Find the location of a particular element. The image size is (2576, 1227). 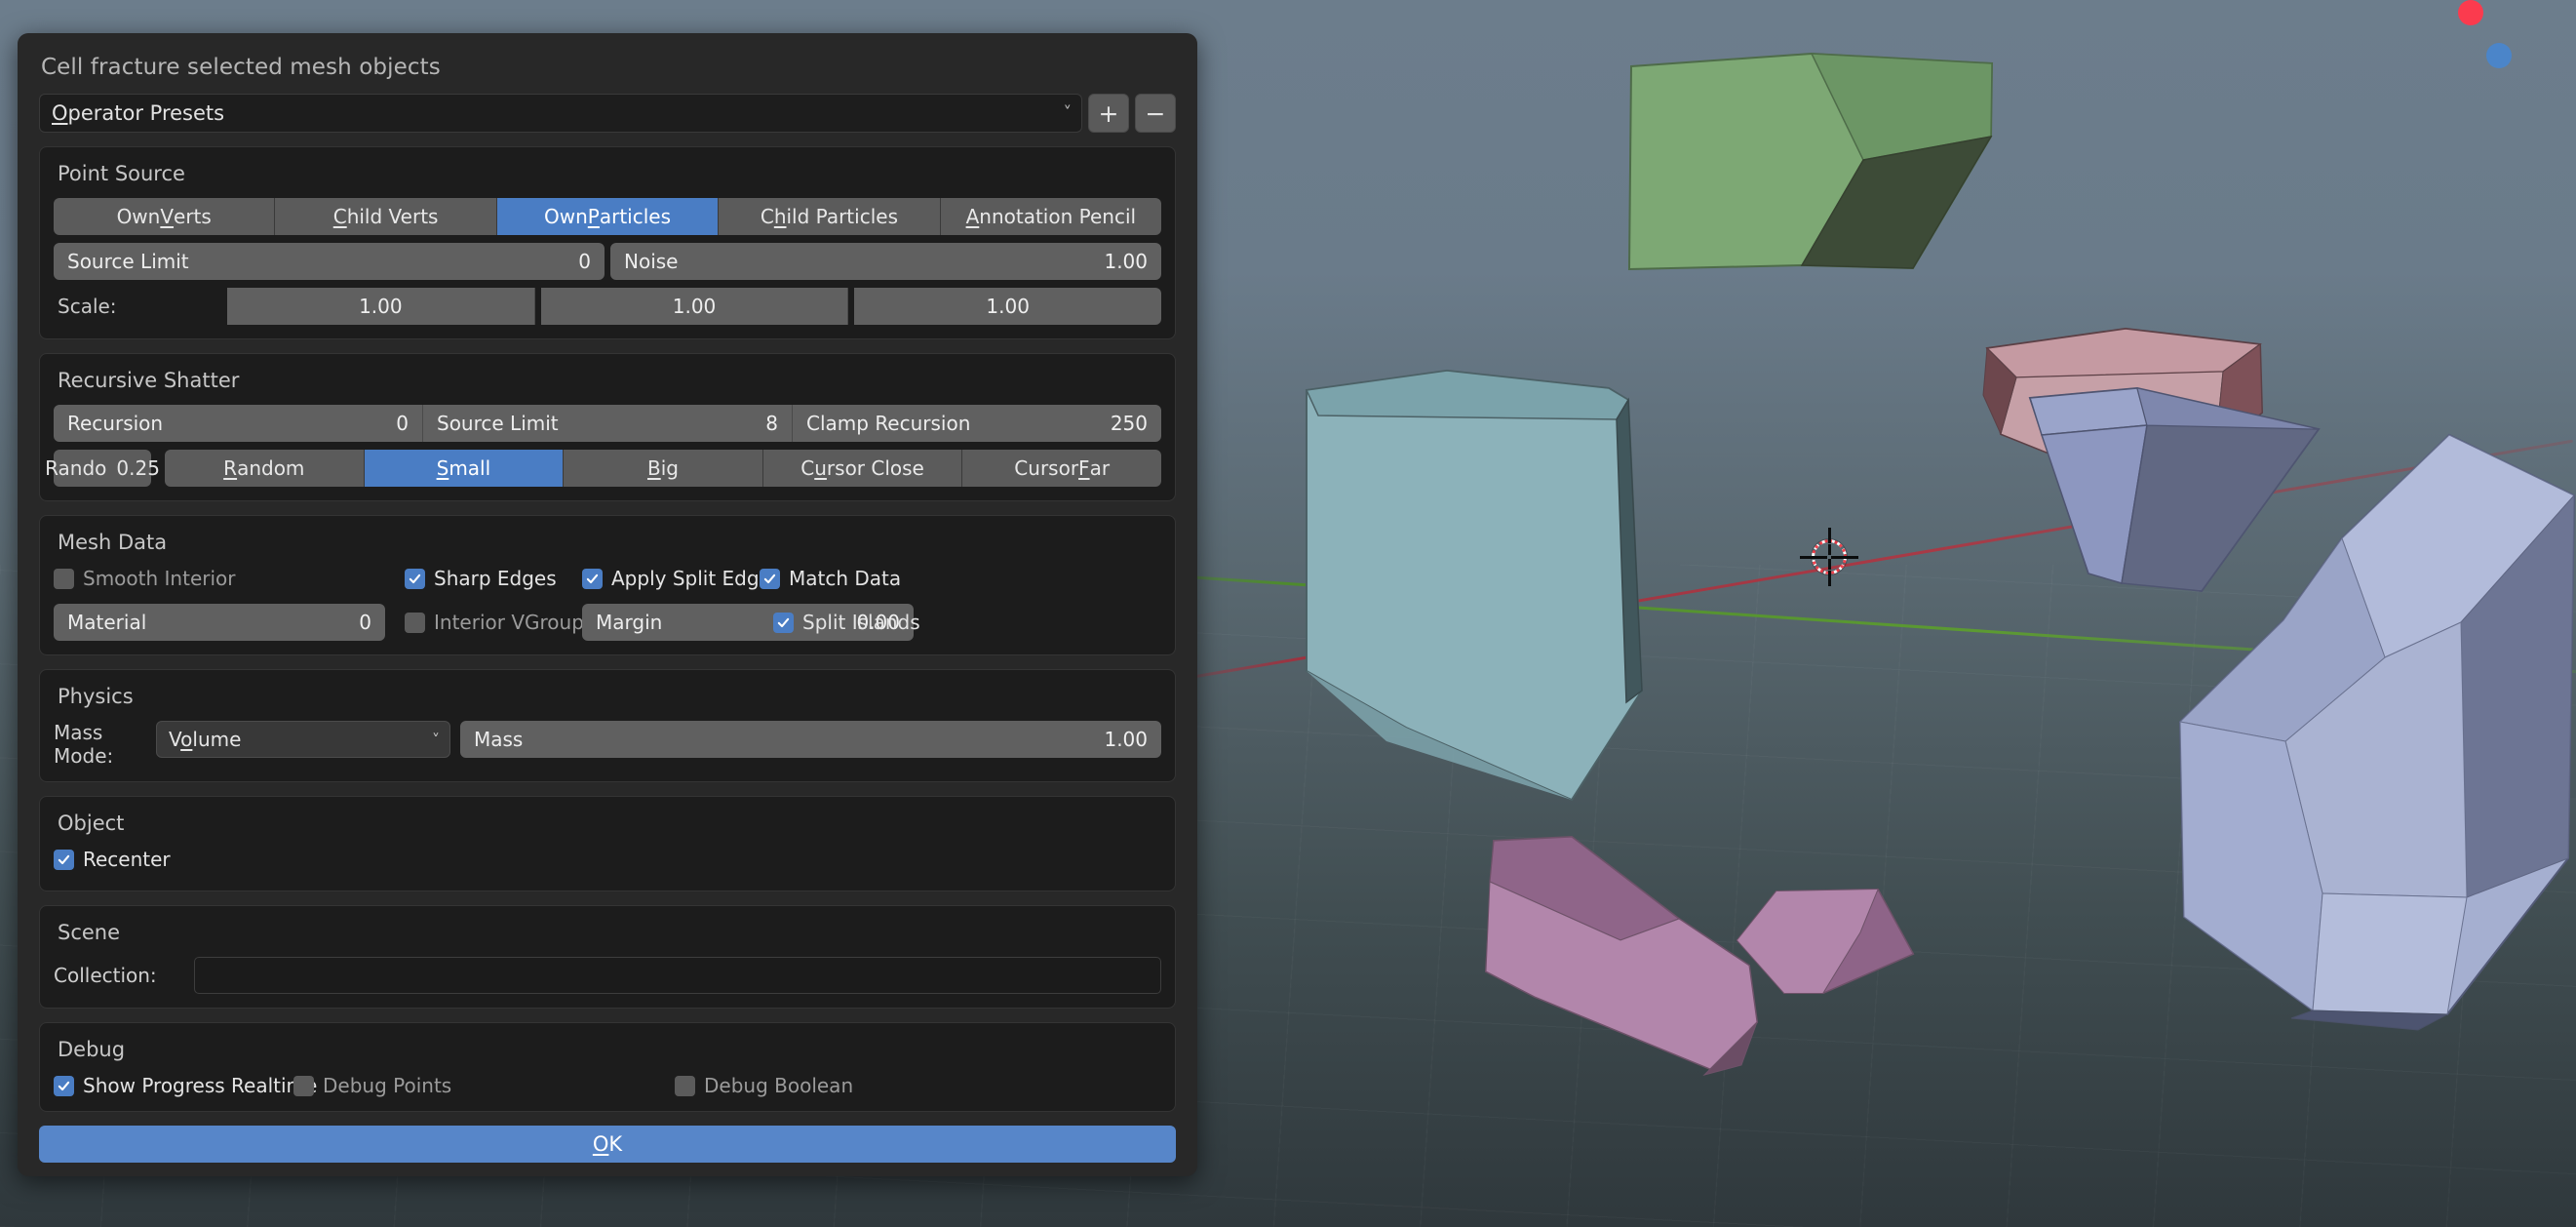

sharp-edges-checkbox: Sharp Edges is located at coordinates (481, 578).